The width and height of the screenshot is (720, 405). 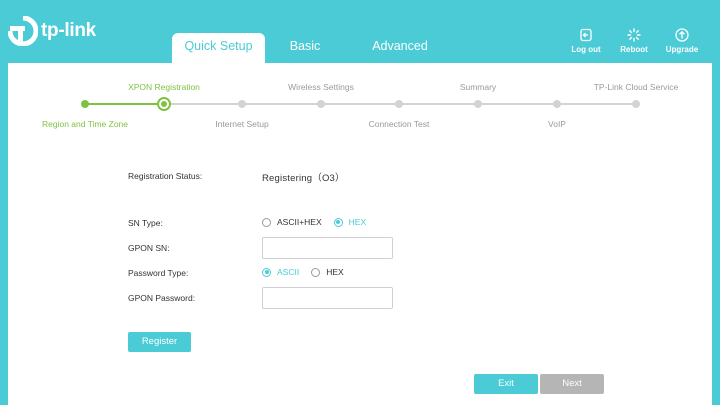 I want to click on main-tabs: Quick Setup Basic Advanced, so click(x=313, y=48).